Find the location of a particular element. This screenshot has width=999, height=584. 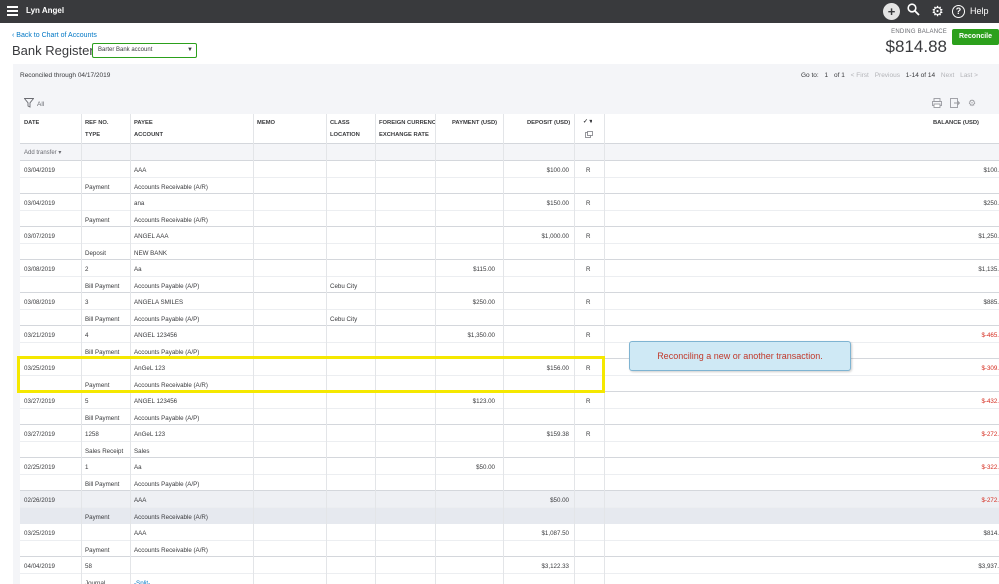

cell-payment: $250.00 is located at coordinates (483, 302).